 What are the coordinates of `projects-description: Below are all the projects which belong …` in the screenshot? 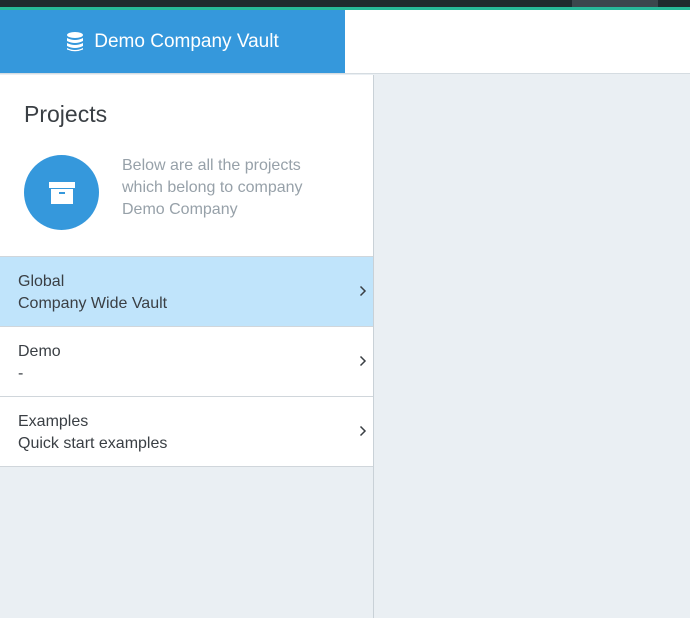 It's located at (212, 187).